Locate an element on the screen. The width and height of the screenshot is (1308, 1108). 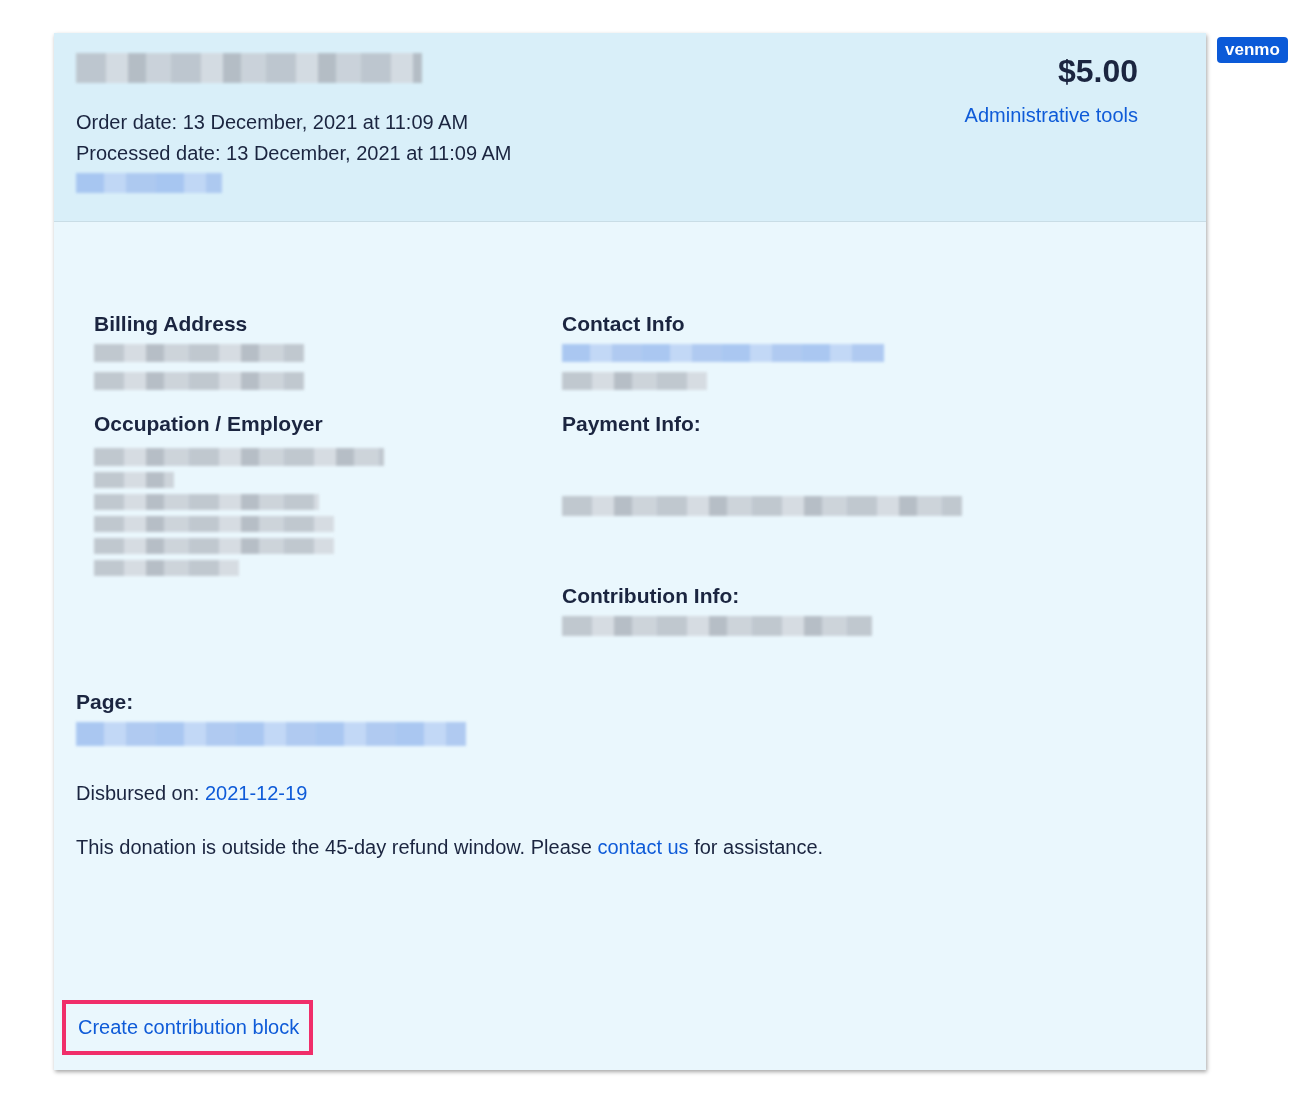
order-date: Order date: 13 December, 2021 at 11:09 AM is located at coordinates (273, 122).